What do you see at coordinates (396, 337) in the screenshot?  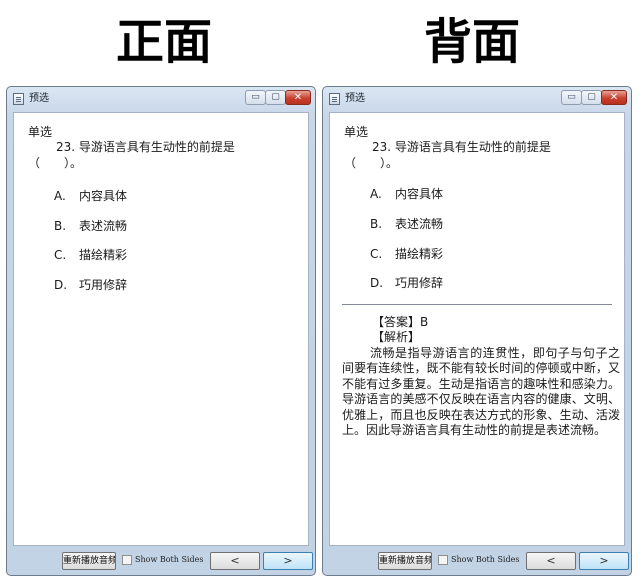 I see `analysis-label: 【解析】` at bounding box center [396, 337].